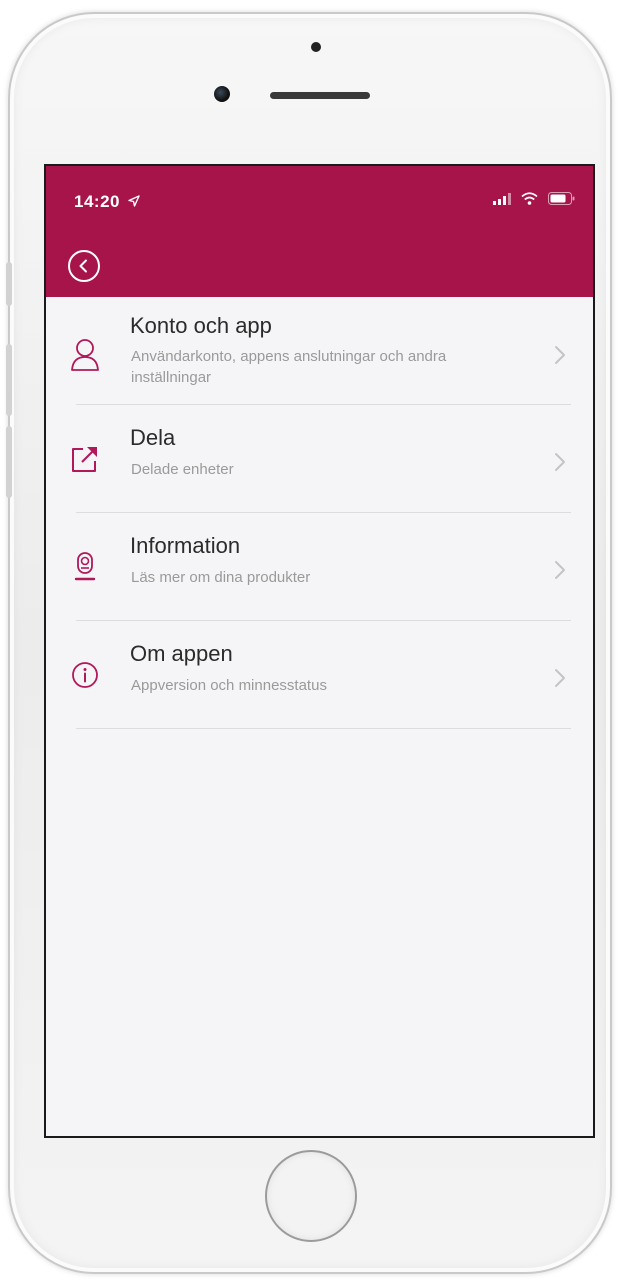  What do you see at coordinates (9, 462) in the screenshot?
I see `volume-down-button` at bounding box center [9, 462].